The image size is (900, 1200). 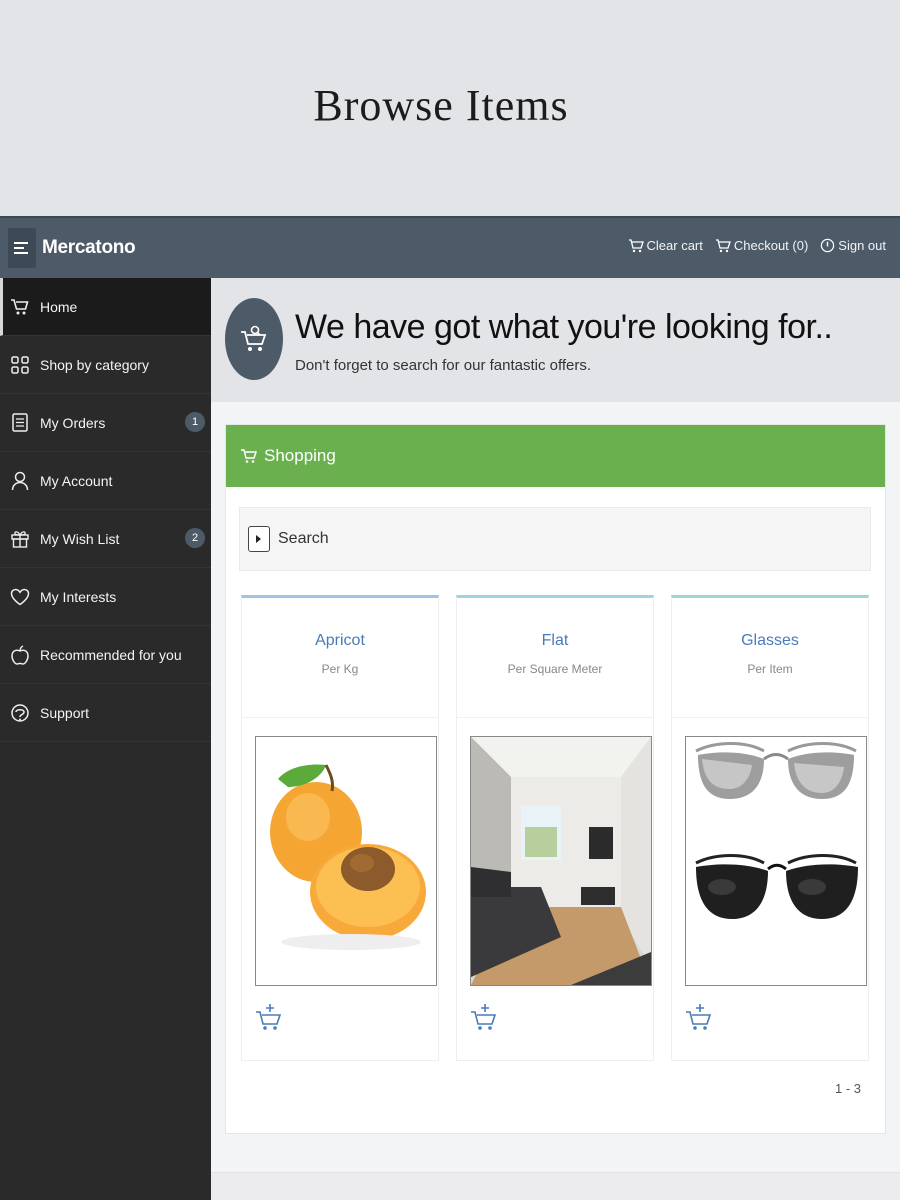 What do you see at coordinates (78, 596) in the screenshot?
I see `sidebar-item-label: My Interests` at bounding box center [78, 596].